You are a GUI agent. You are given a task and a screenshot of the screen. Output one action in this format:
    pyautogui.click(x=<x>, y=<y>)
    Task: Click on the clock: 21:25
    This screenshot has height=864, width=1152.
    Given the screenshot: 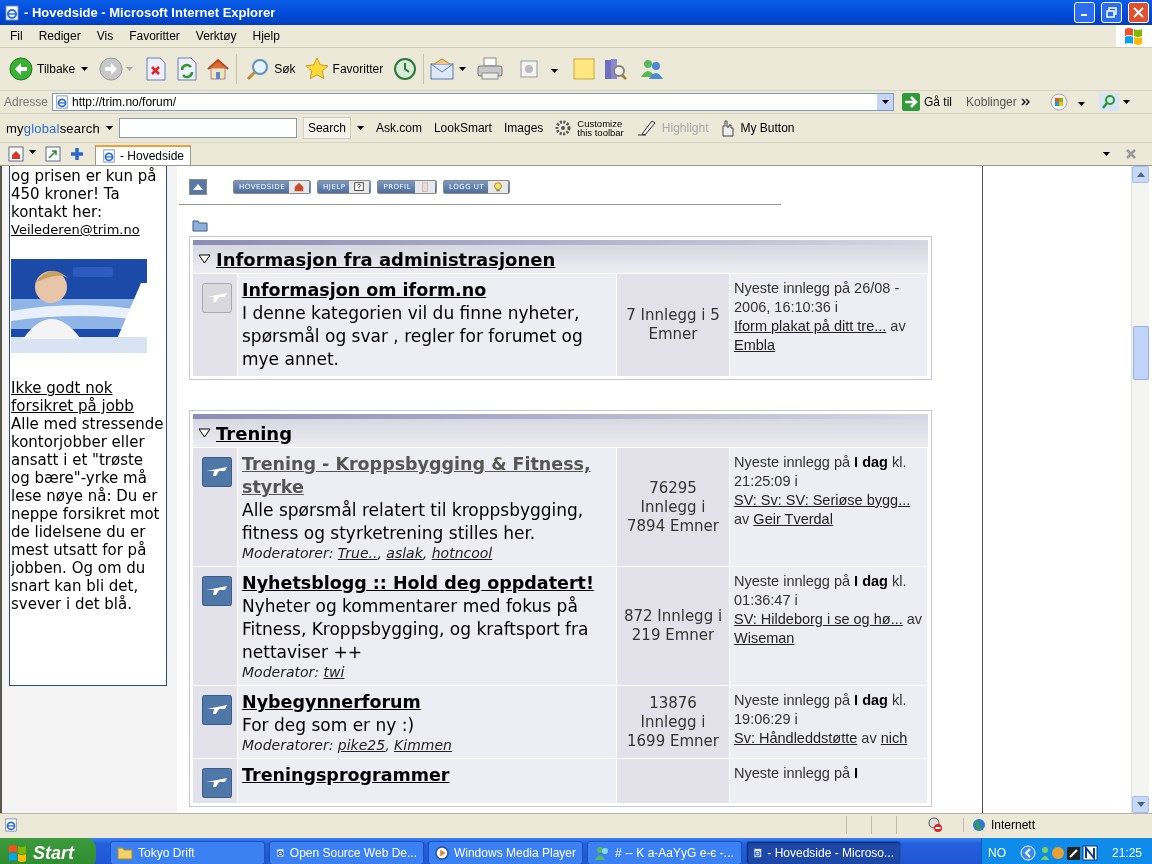 What is the action you would take?
    pyautogui.click(x=1126, y=853)
    